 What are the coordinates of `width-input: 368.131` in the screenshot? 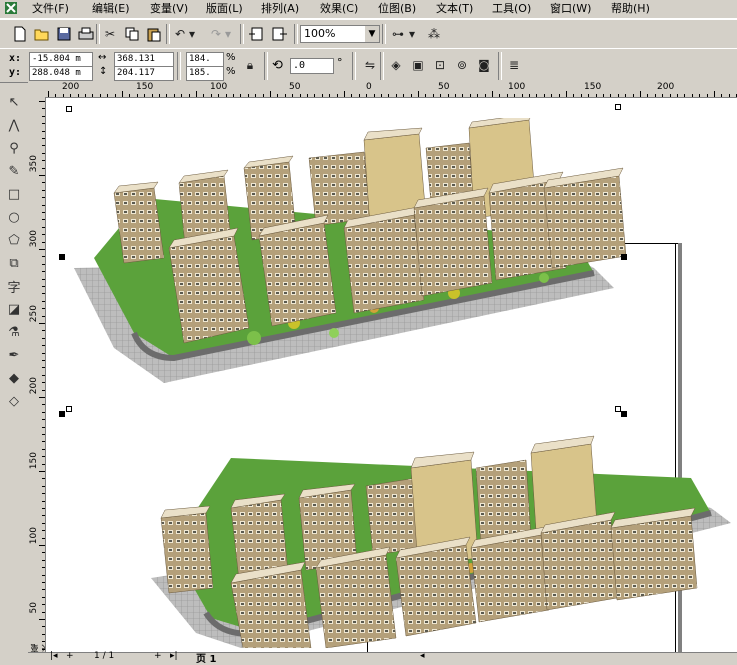 It's located at (144, 59).